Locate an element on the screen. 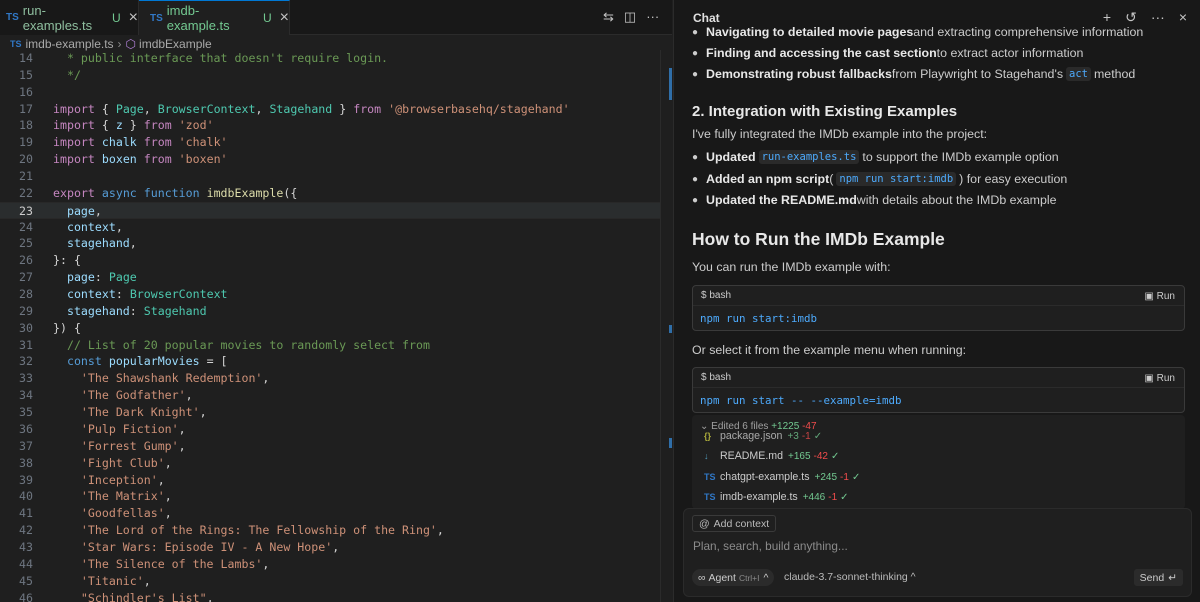 Image resolution: width=1200 pixels, height=602 pixels. tab-label: run-examples.ts is located at coordinates (57, 17).